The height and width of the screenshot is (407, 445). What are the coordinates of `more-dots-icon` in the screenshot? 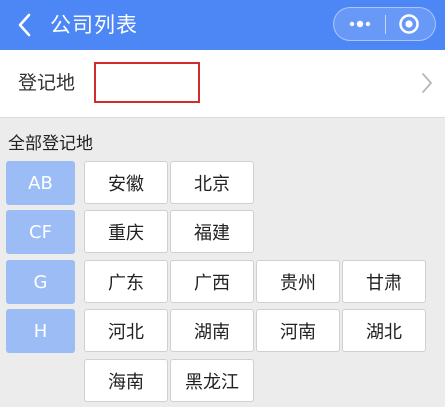 It's located at (360, 24).